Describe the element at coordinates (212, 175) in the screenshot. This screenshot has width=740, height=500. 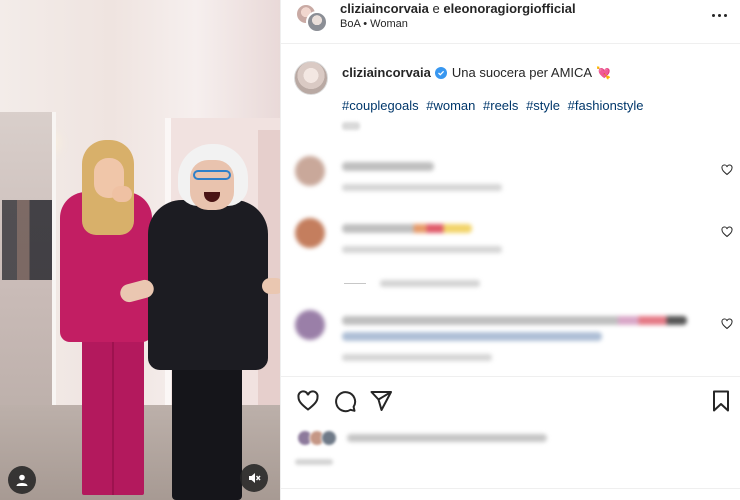
I see `blue-glasses` at that location.